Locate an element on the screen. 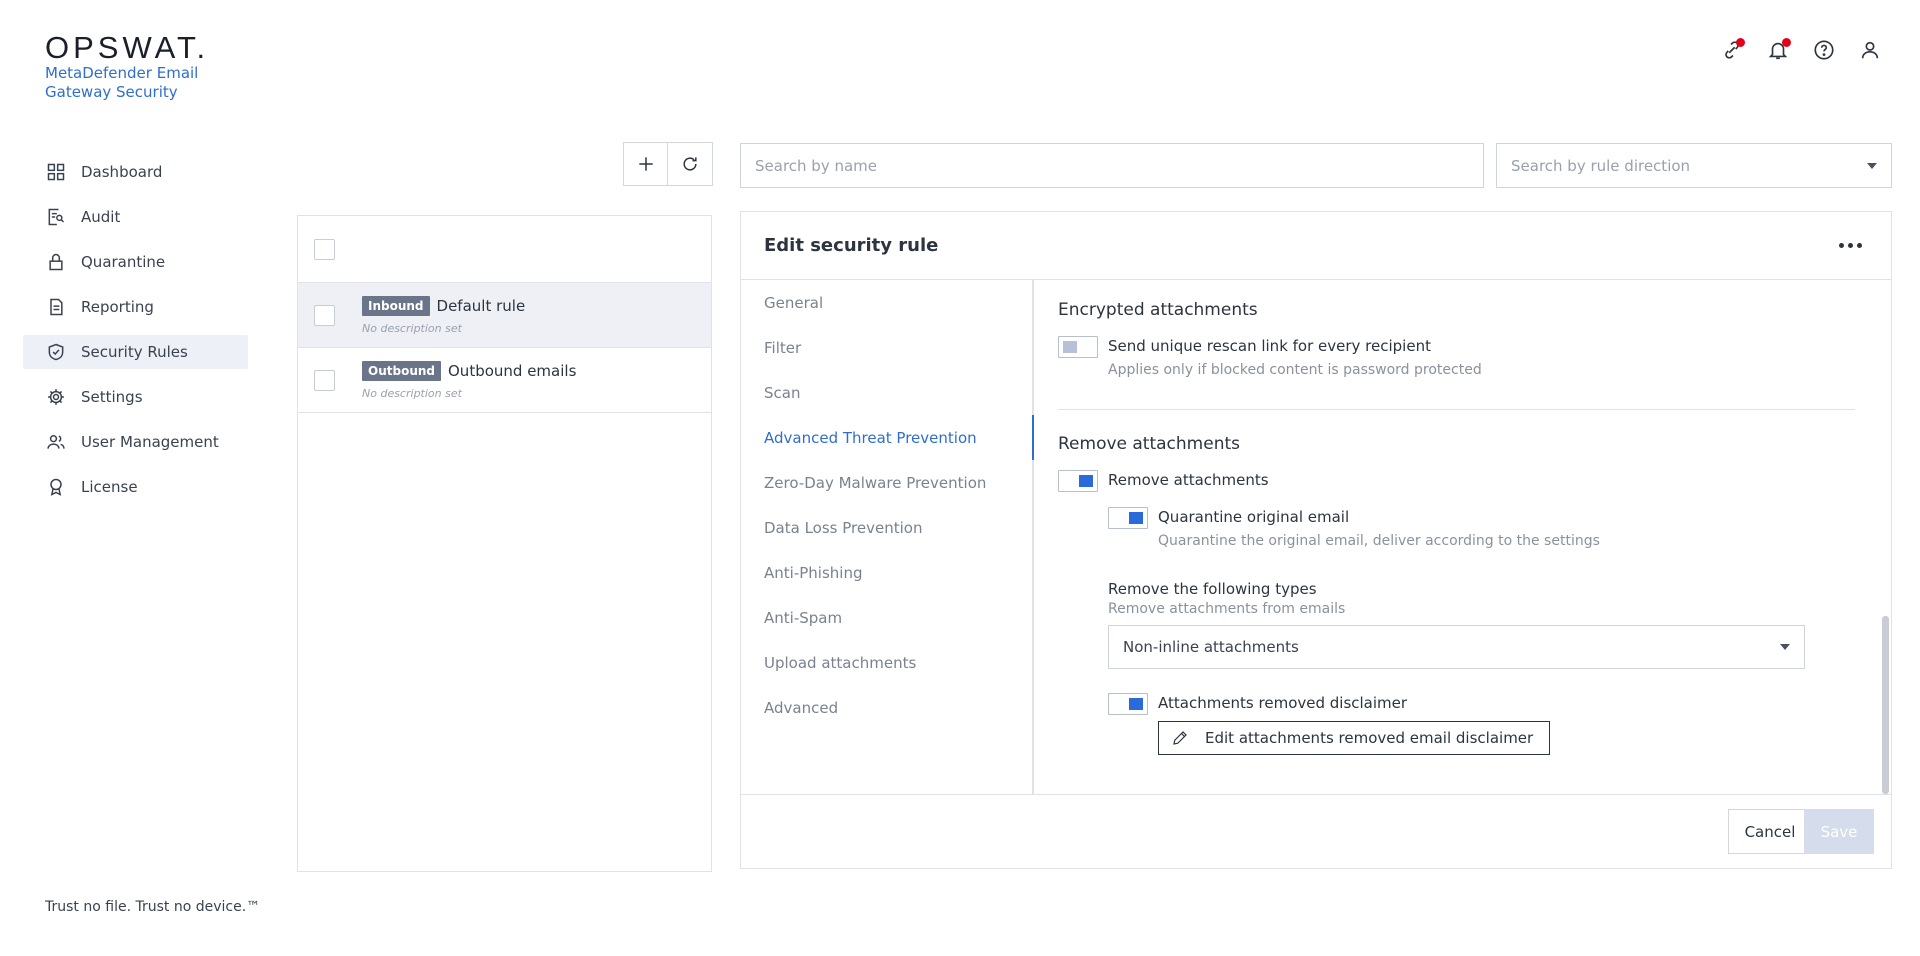 The image size is (1920, 956). pencil-icon is located at coordinates (1180, 738).